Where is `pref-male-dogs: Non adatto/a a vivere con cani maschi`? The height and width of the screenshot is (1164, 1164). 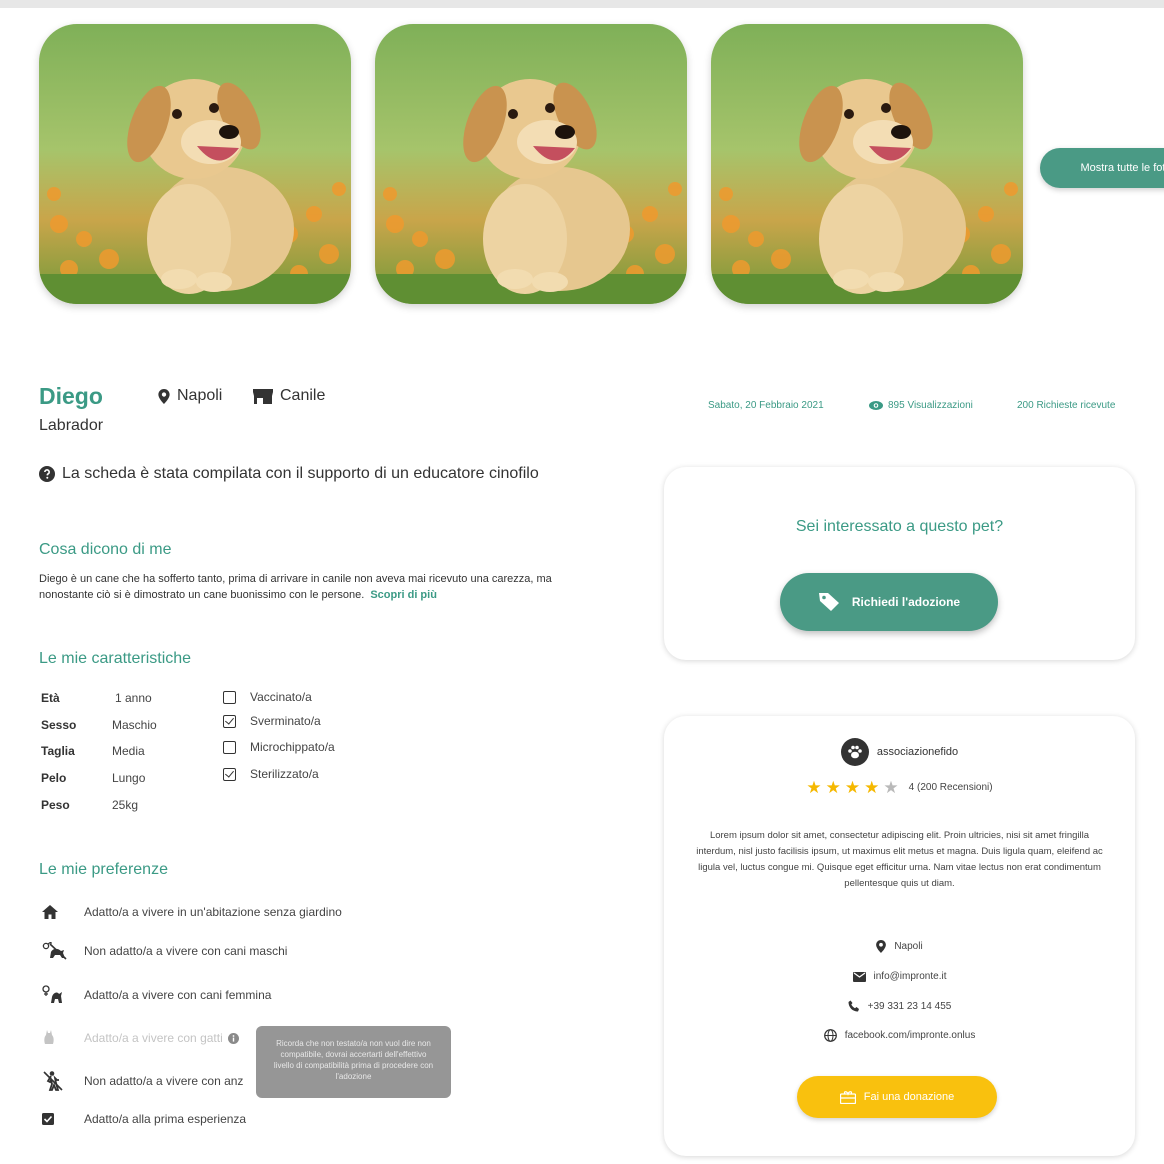
pref-male-dogs: Non adatto/a a vivere con cani maschi is located at coordinates (164, 951).